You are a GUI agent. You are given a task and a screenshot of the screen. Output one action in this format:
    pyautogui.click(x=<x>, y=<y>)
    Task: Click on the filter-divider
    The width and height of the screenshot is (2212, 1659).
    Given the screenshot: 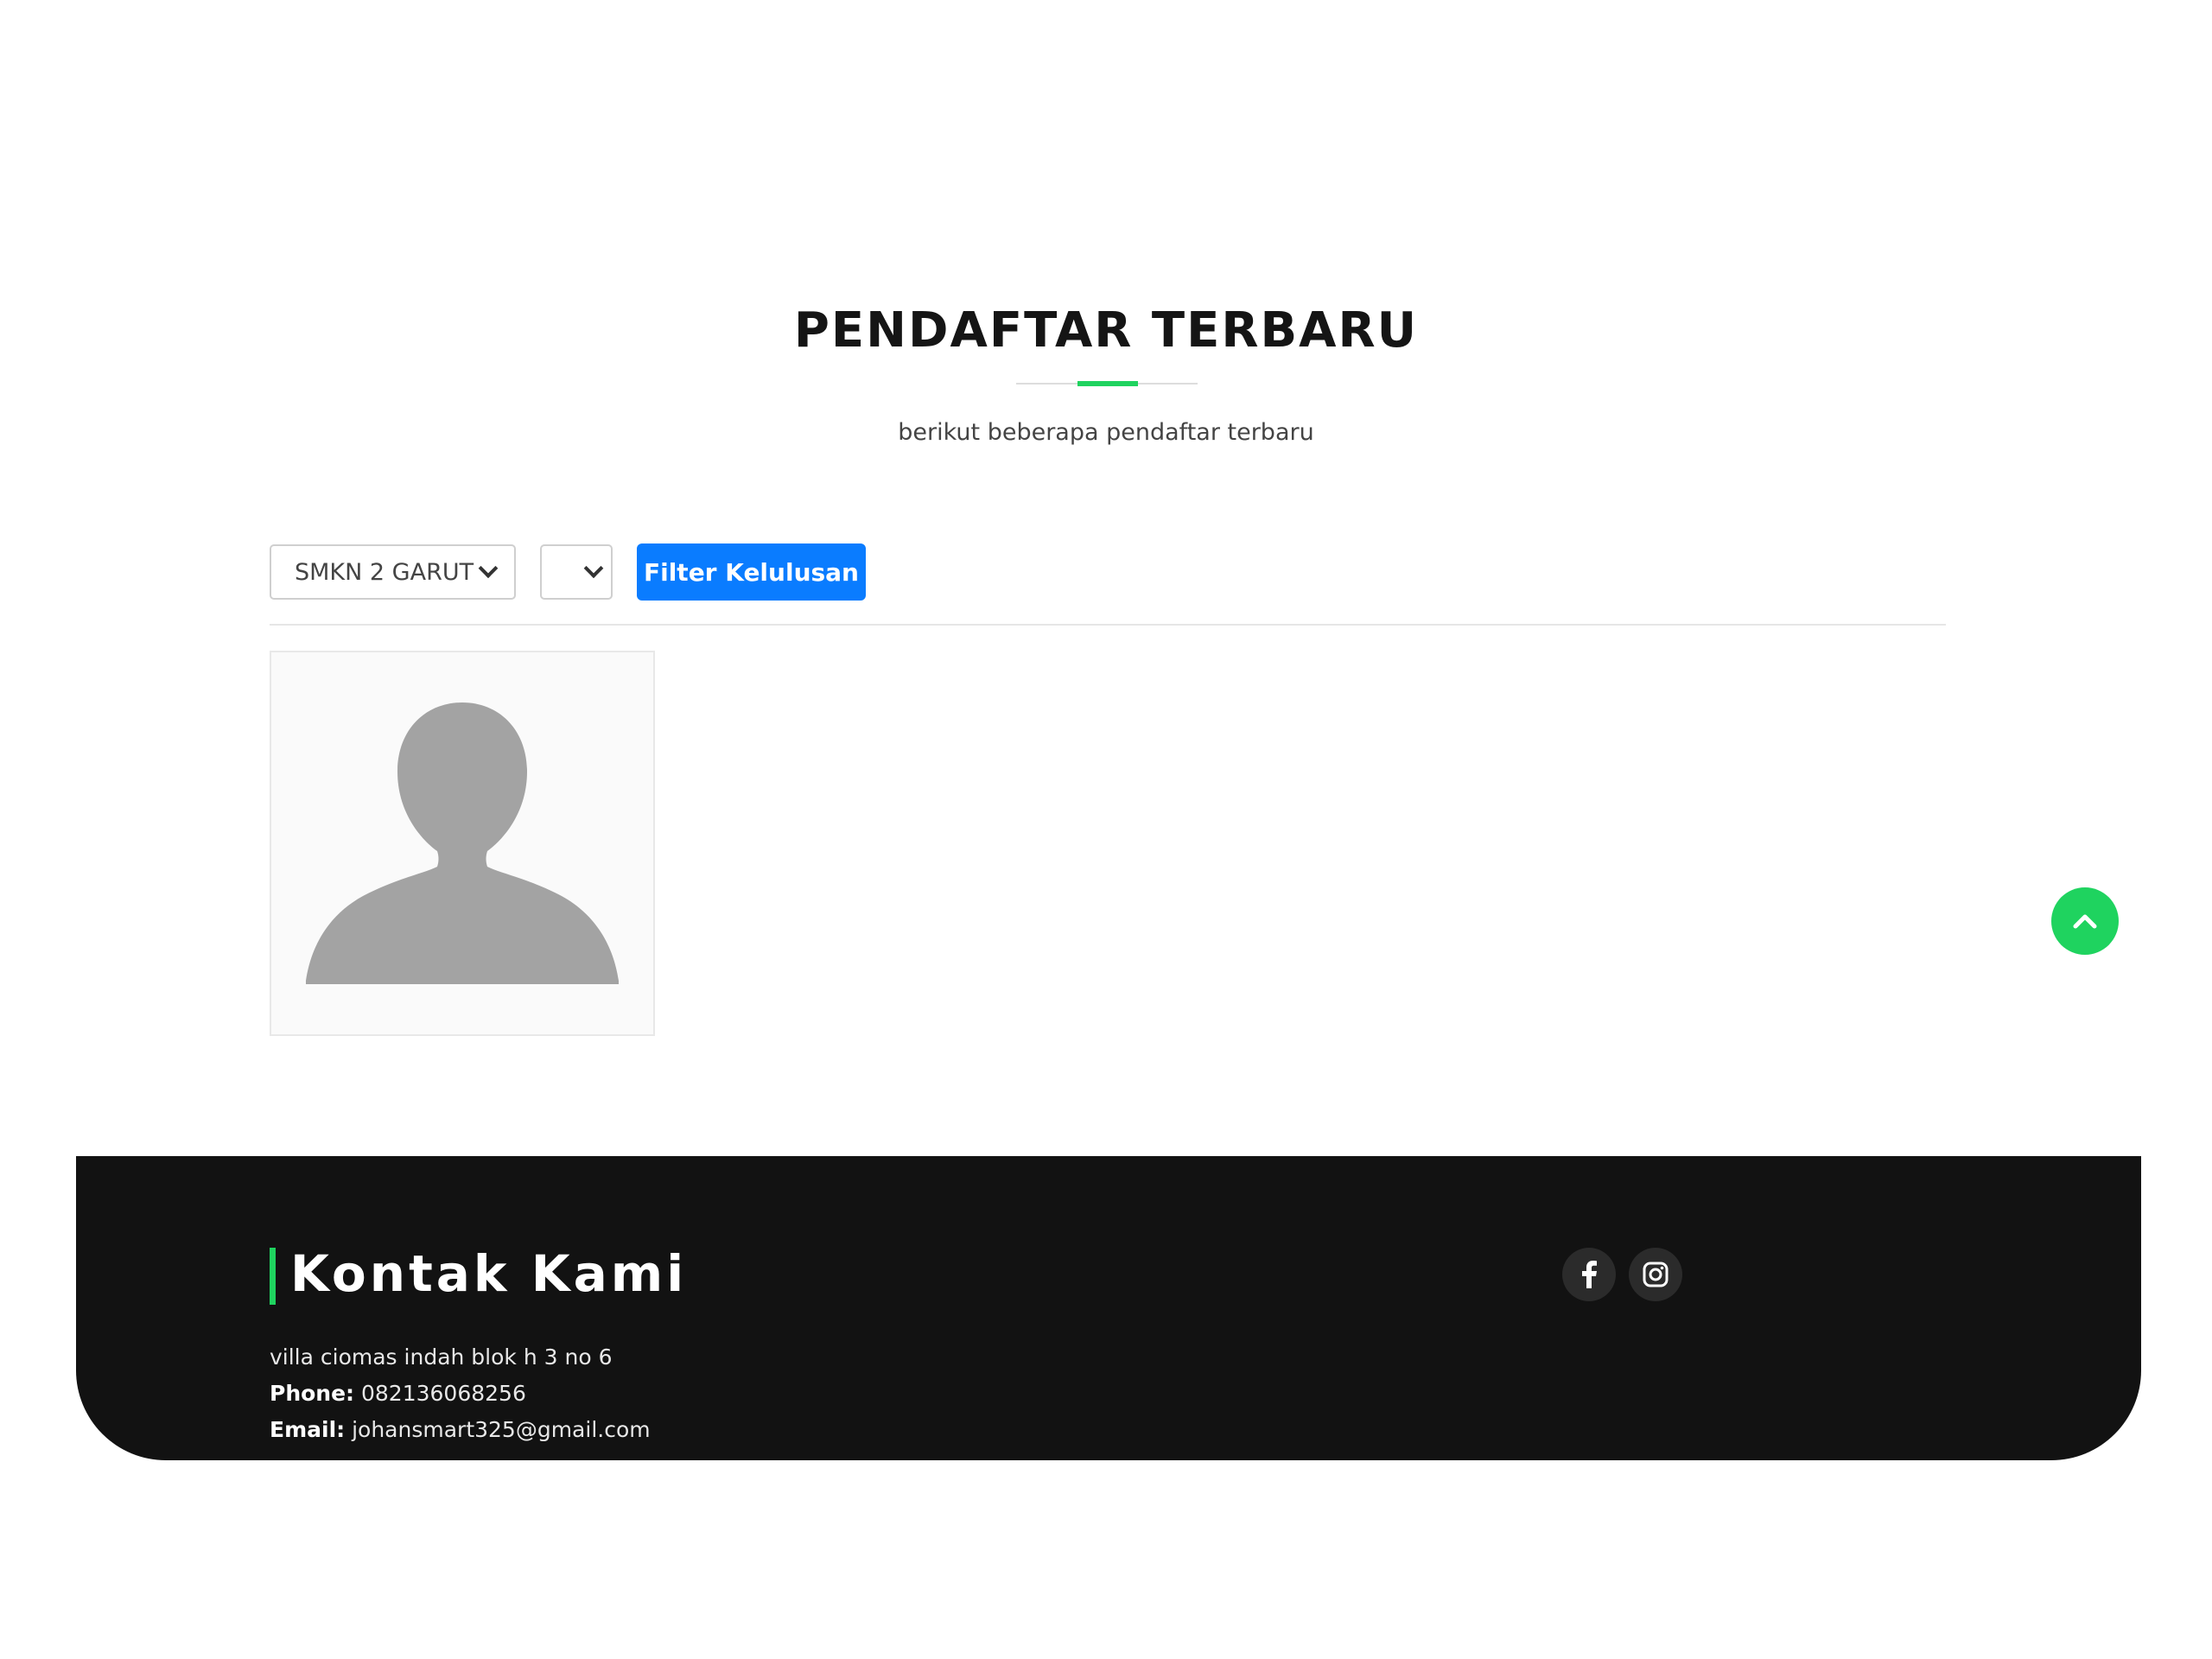 What is the action you would take?
    pyautogui.click(x=1108, y=625)
    